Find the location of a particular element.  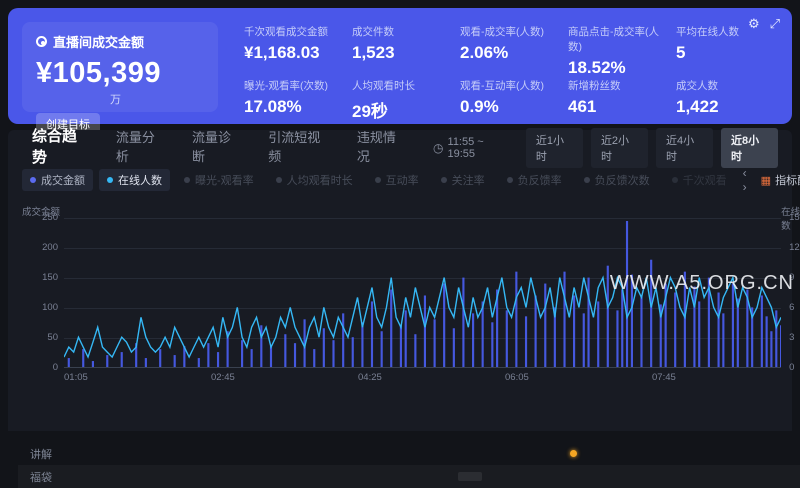

annotation-rows: 讲解 福袋 is located at coordinates (409, 465).